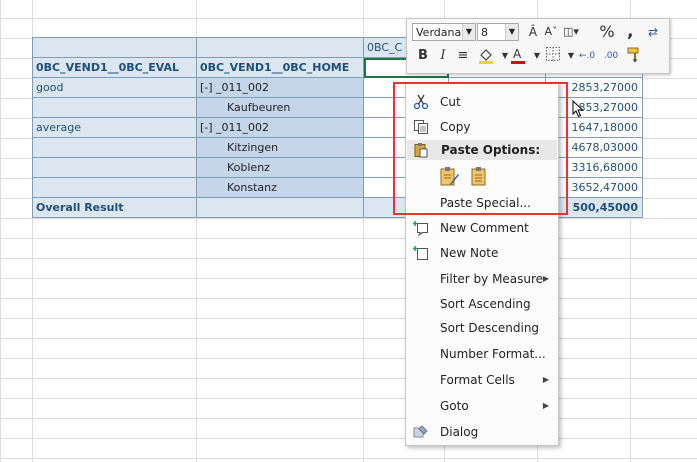  What do you see at coordinates (607, 32) in the screenshot?
I see `percent-style-icon: %` at bounding box center [607, 32].